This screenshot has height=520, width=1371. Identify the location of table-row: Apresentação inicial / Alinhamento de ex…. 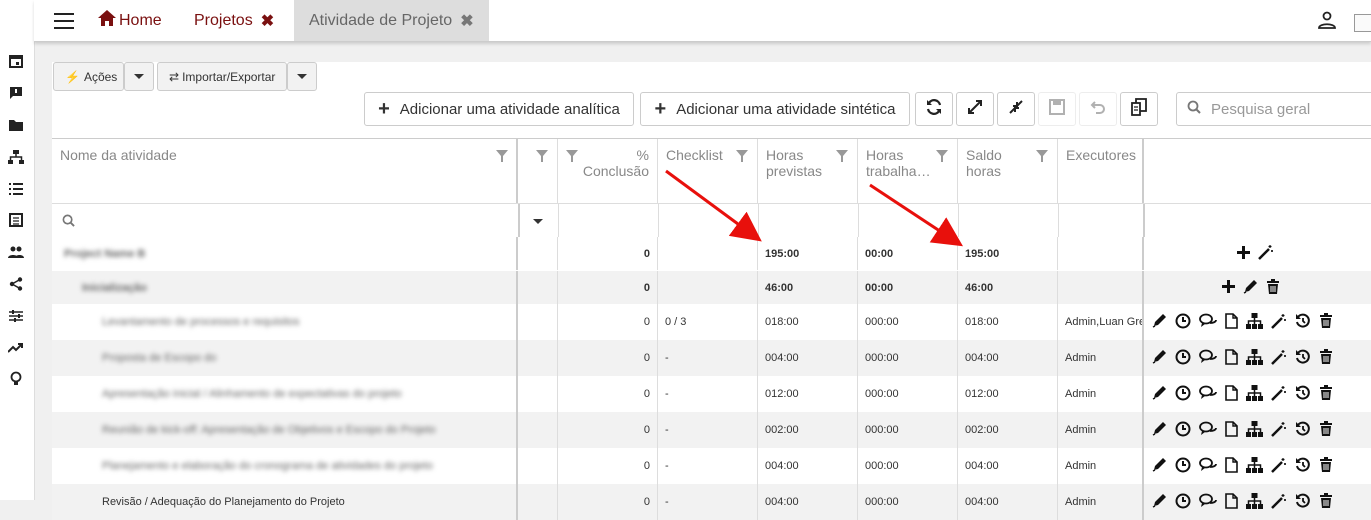
(711, 394).